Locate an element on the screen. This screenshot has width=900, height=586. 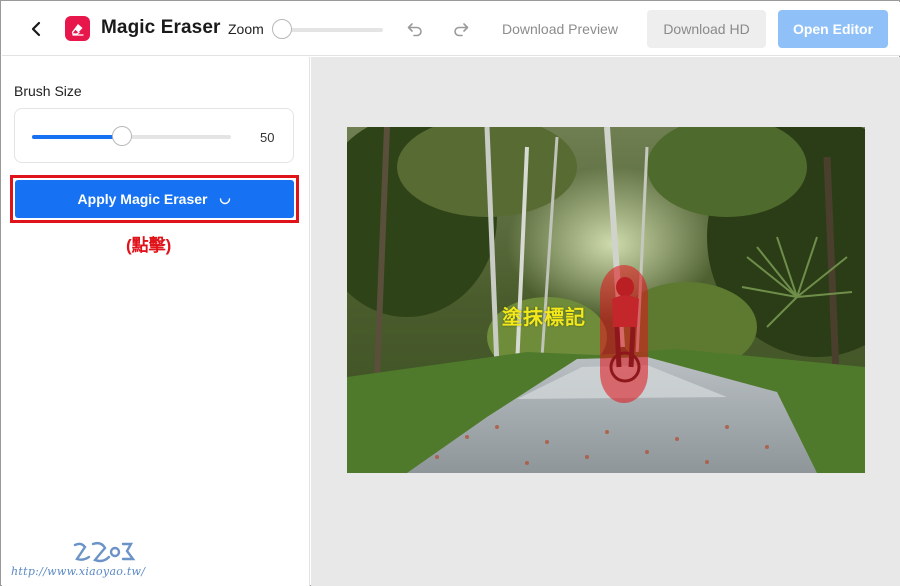
download-preview-button: Download Preview is located at coordinates (560, 29).